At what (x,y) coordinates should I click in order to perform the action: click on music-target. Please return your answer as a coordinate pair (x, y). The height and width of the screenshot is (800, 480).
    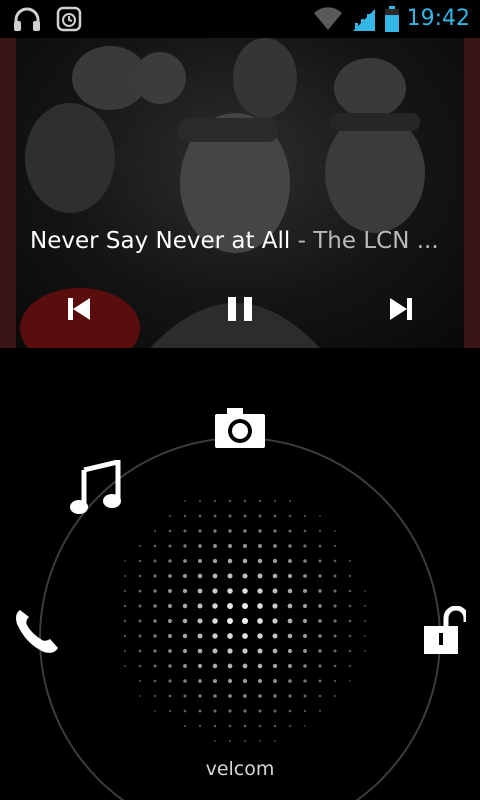
    Looking at the image, I should click on (96, 487).